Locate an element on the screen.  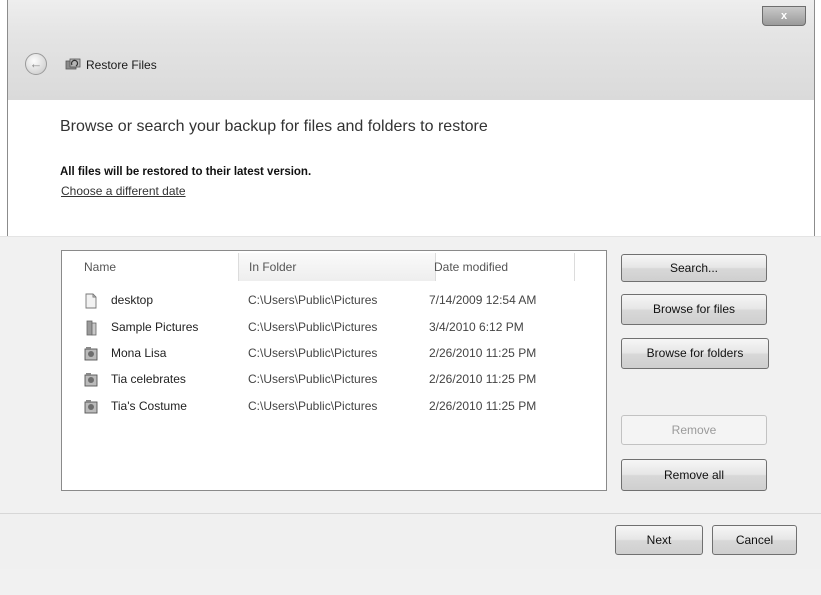
file-icon is located at coordinates (91, 301).